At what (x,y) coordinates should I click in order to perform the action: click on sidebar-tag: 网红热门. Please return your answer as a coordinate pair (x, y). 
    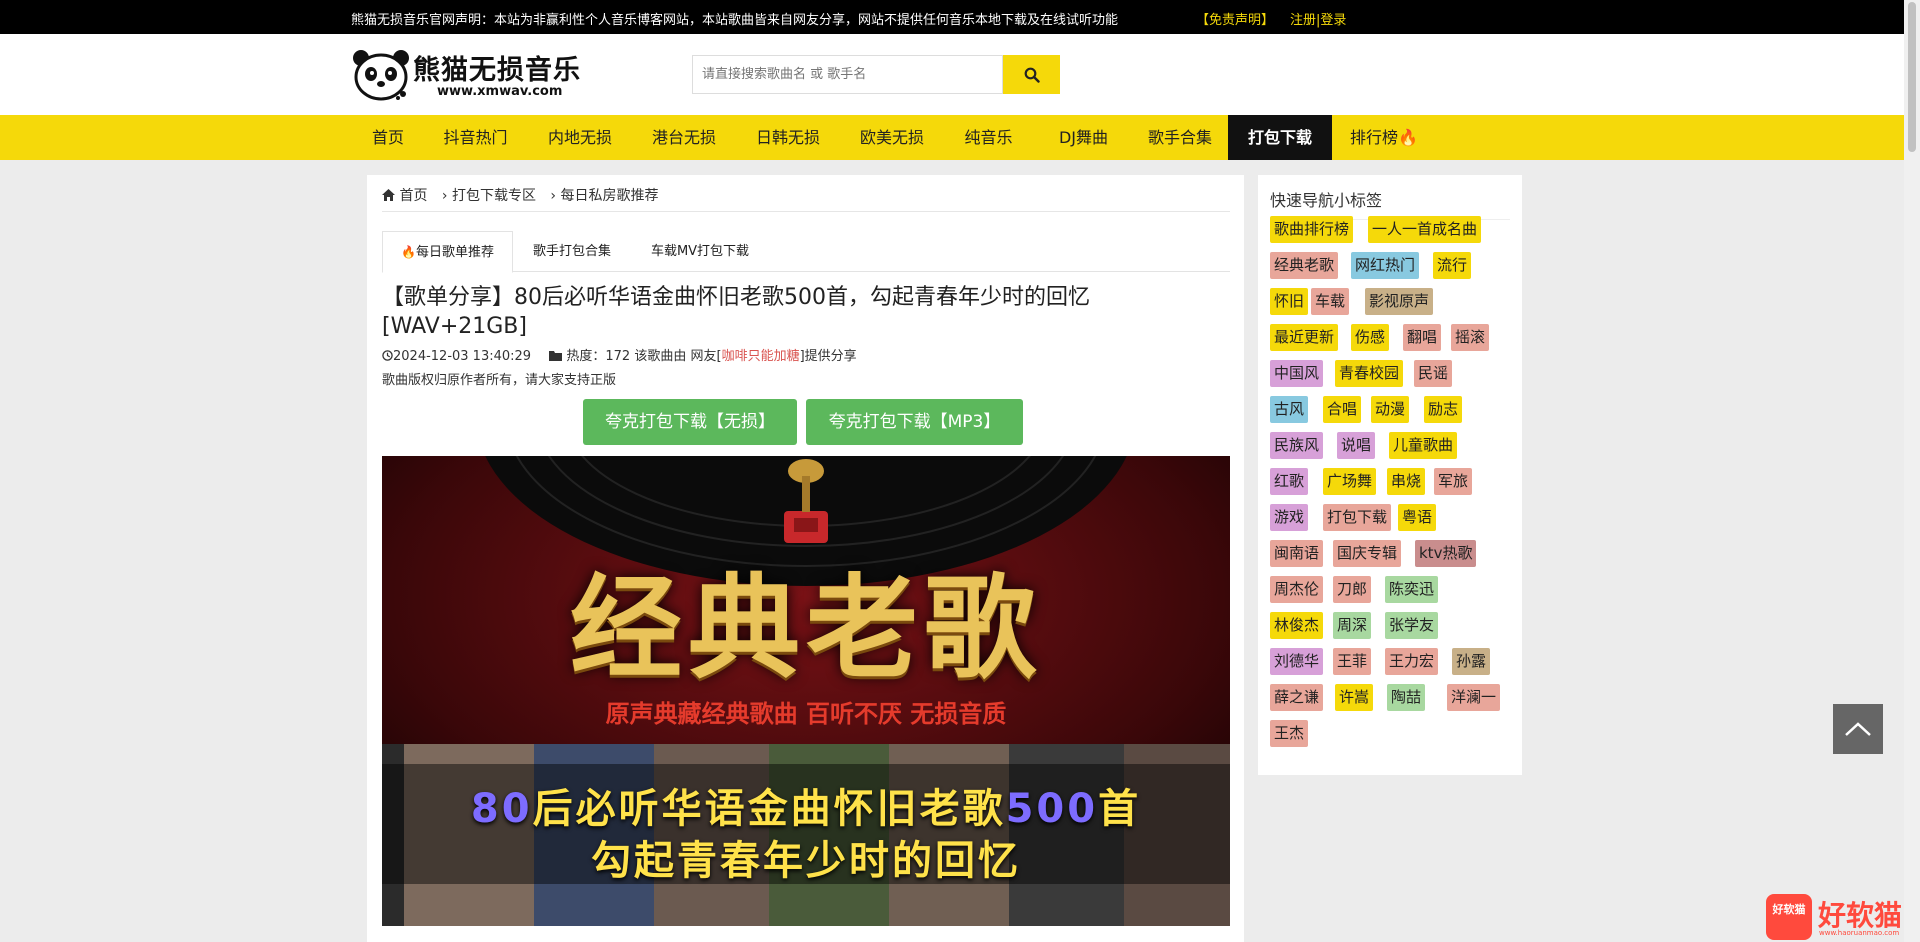
    Looking at the image, I should click on (1385, 265).